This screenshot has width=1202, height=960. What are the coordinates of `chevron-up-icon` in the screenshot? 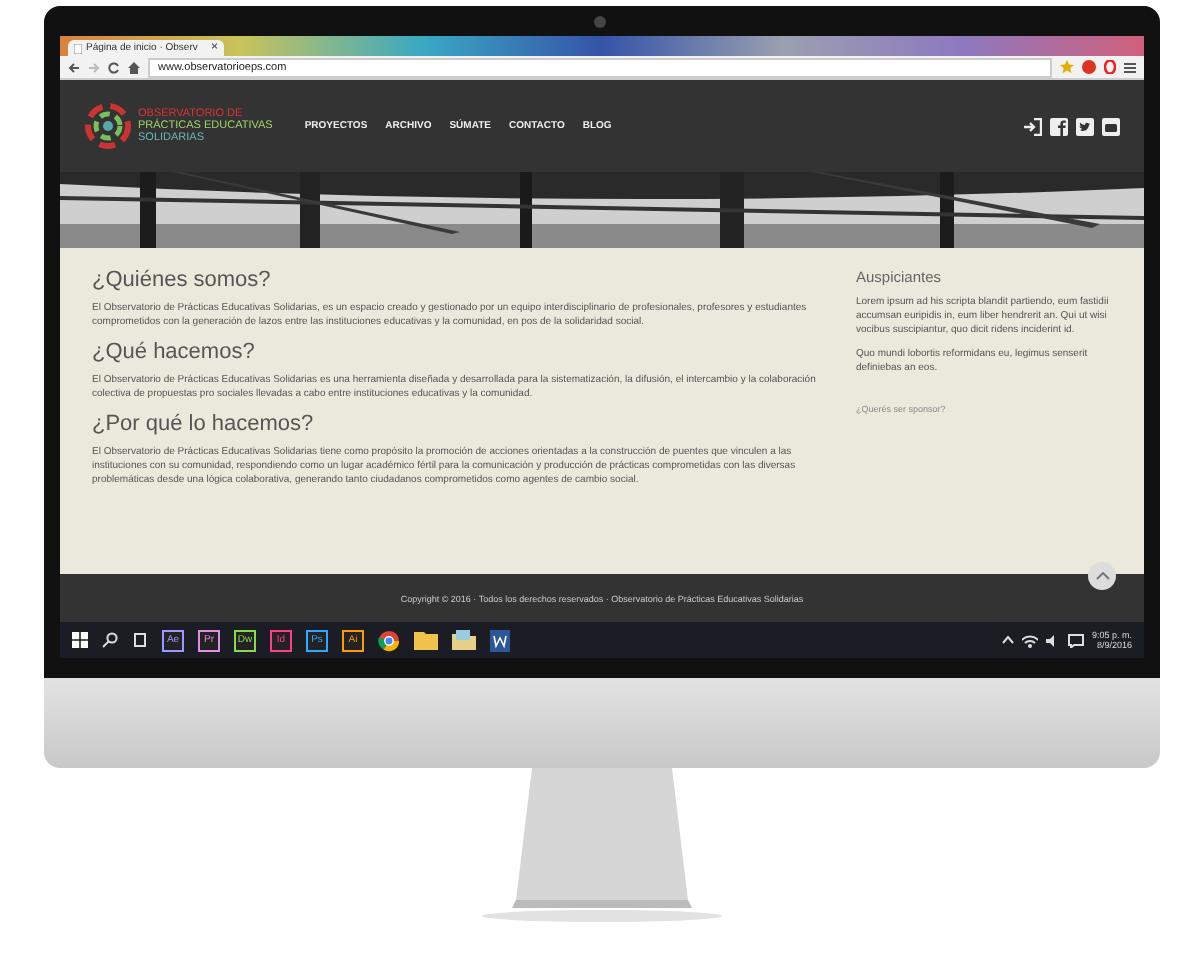 It's located at (1102, 576).